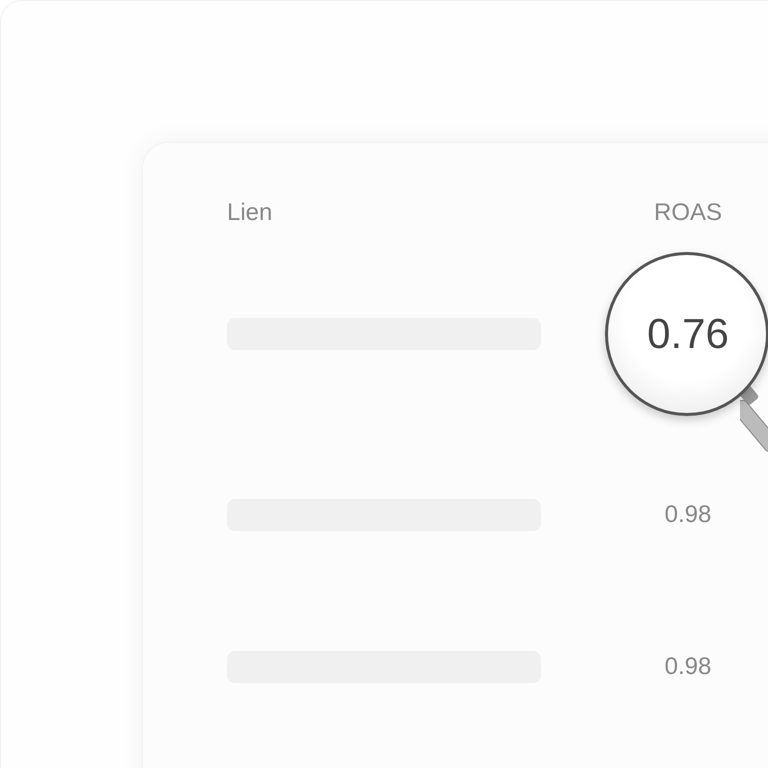 The height and width of the screenshot is (768, 768). What do you see at coordinates (688, 213) in the screenshot?
I see `column-header: ROAS` at bounding box center [688, 213].